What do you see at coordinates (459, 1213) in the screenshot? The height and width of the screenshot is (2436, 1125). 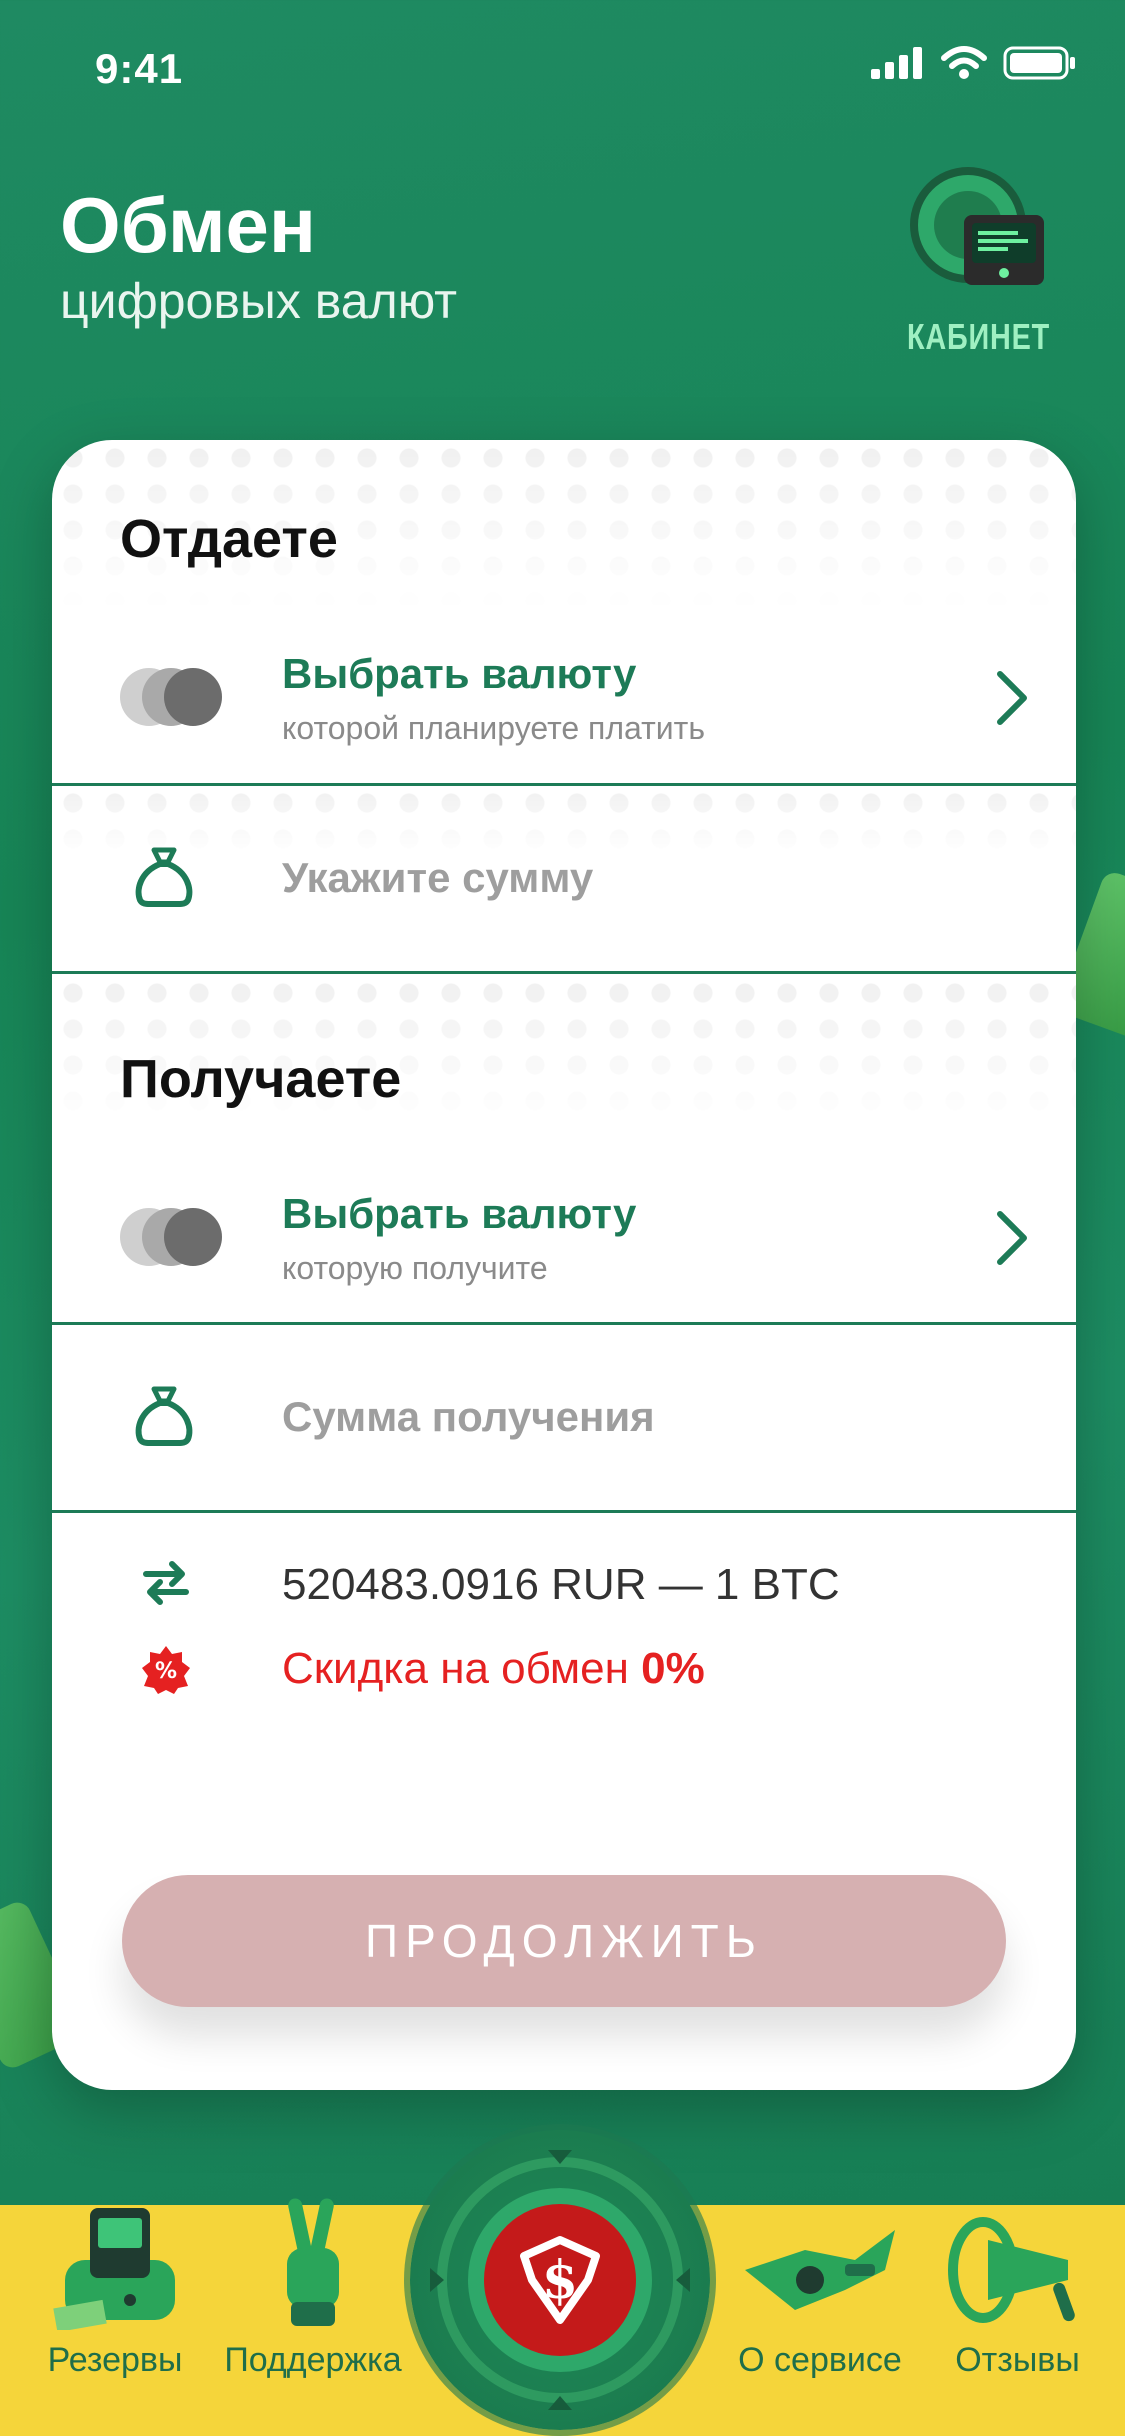 I see `receive-currency-title: Выбрать валюту` at bounding box center [459, 1213].